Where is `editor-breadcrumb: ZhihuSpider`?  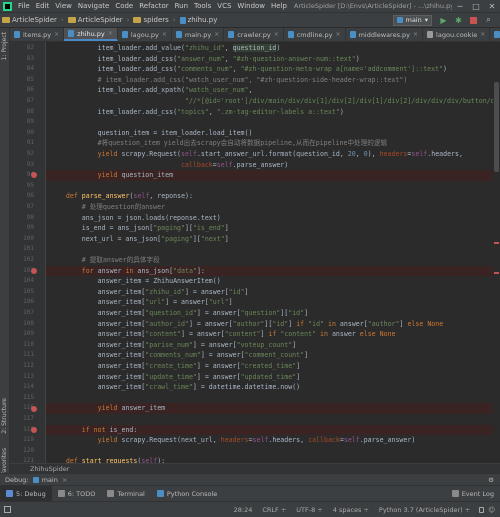
editor-breadcrumb: ZhihuSpider is located at coordinates (255, 468).